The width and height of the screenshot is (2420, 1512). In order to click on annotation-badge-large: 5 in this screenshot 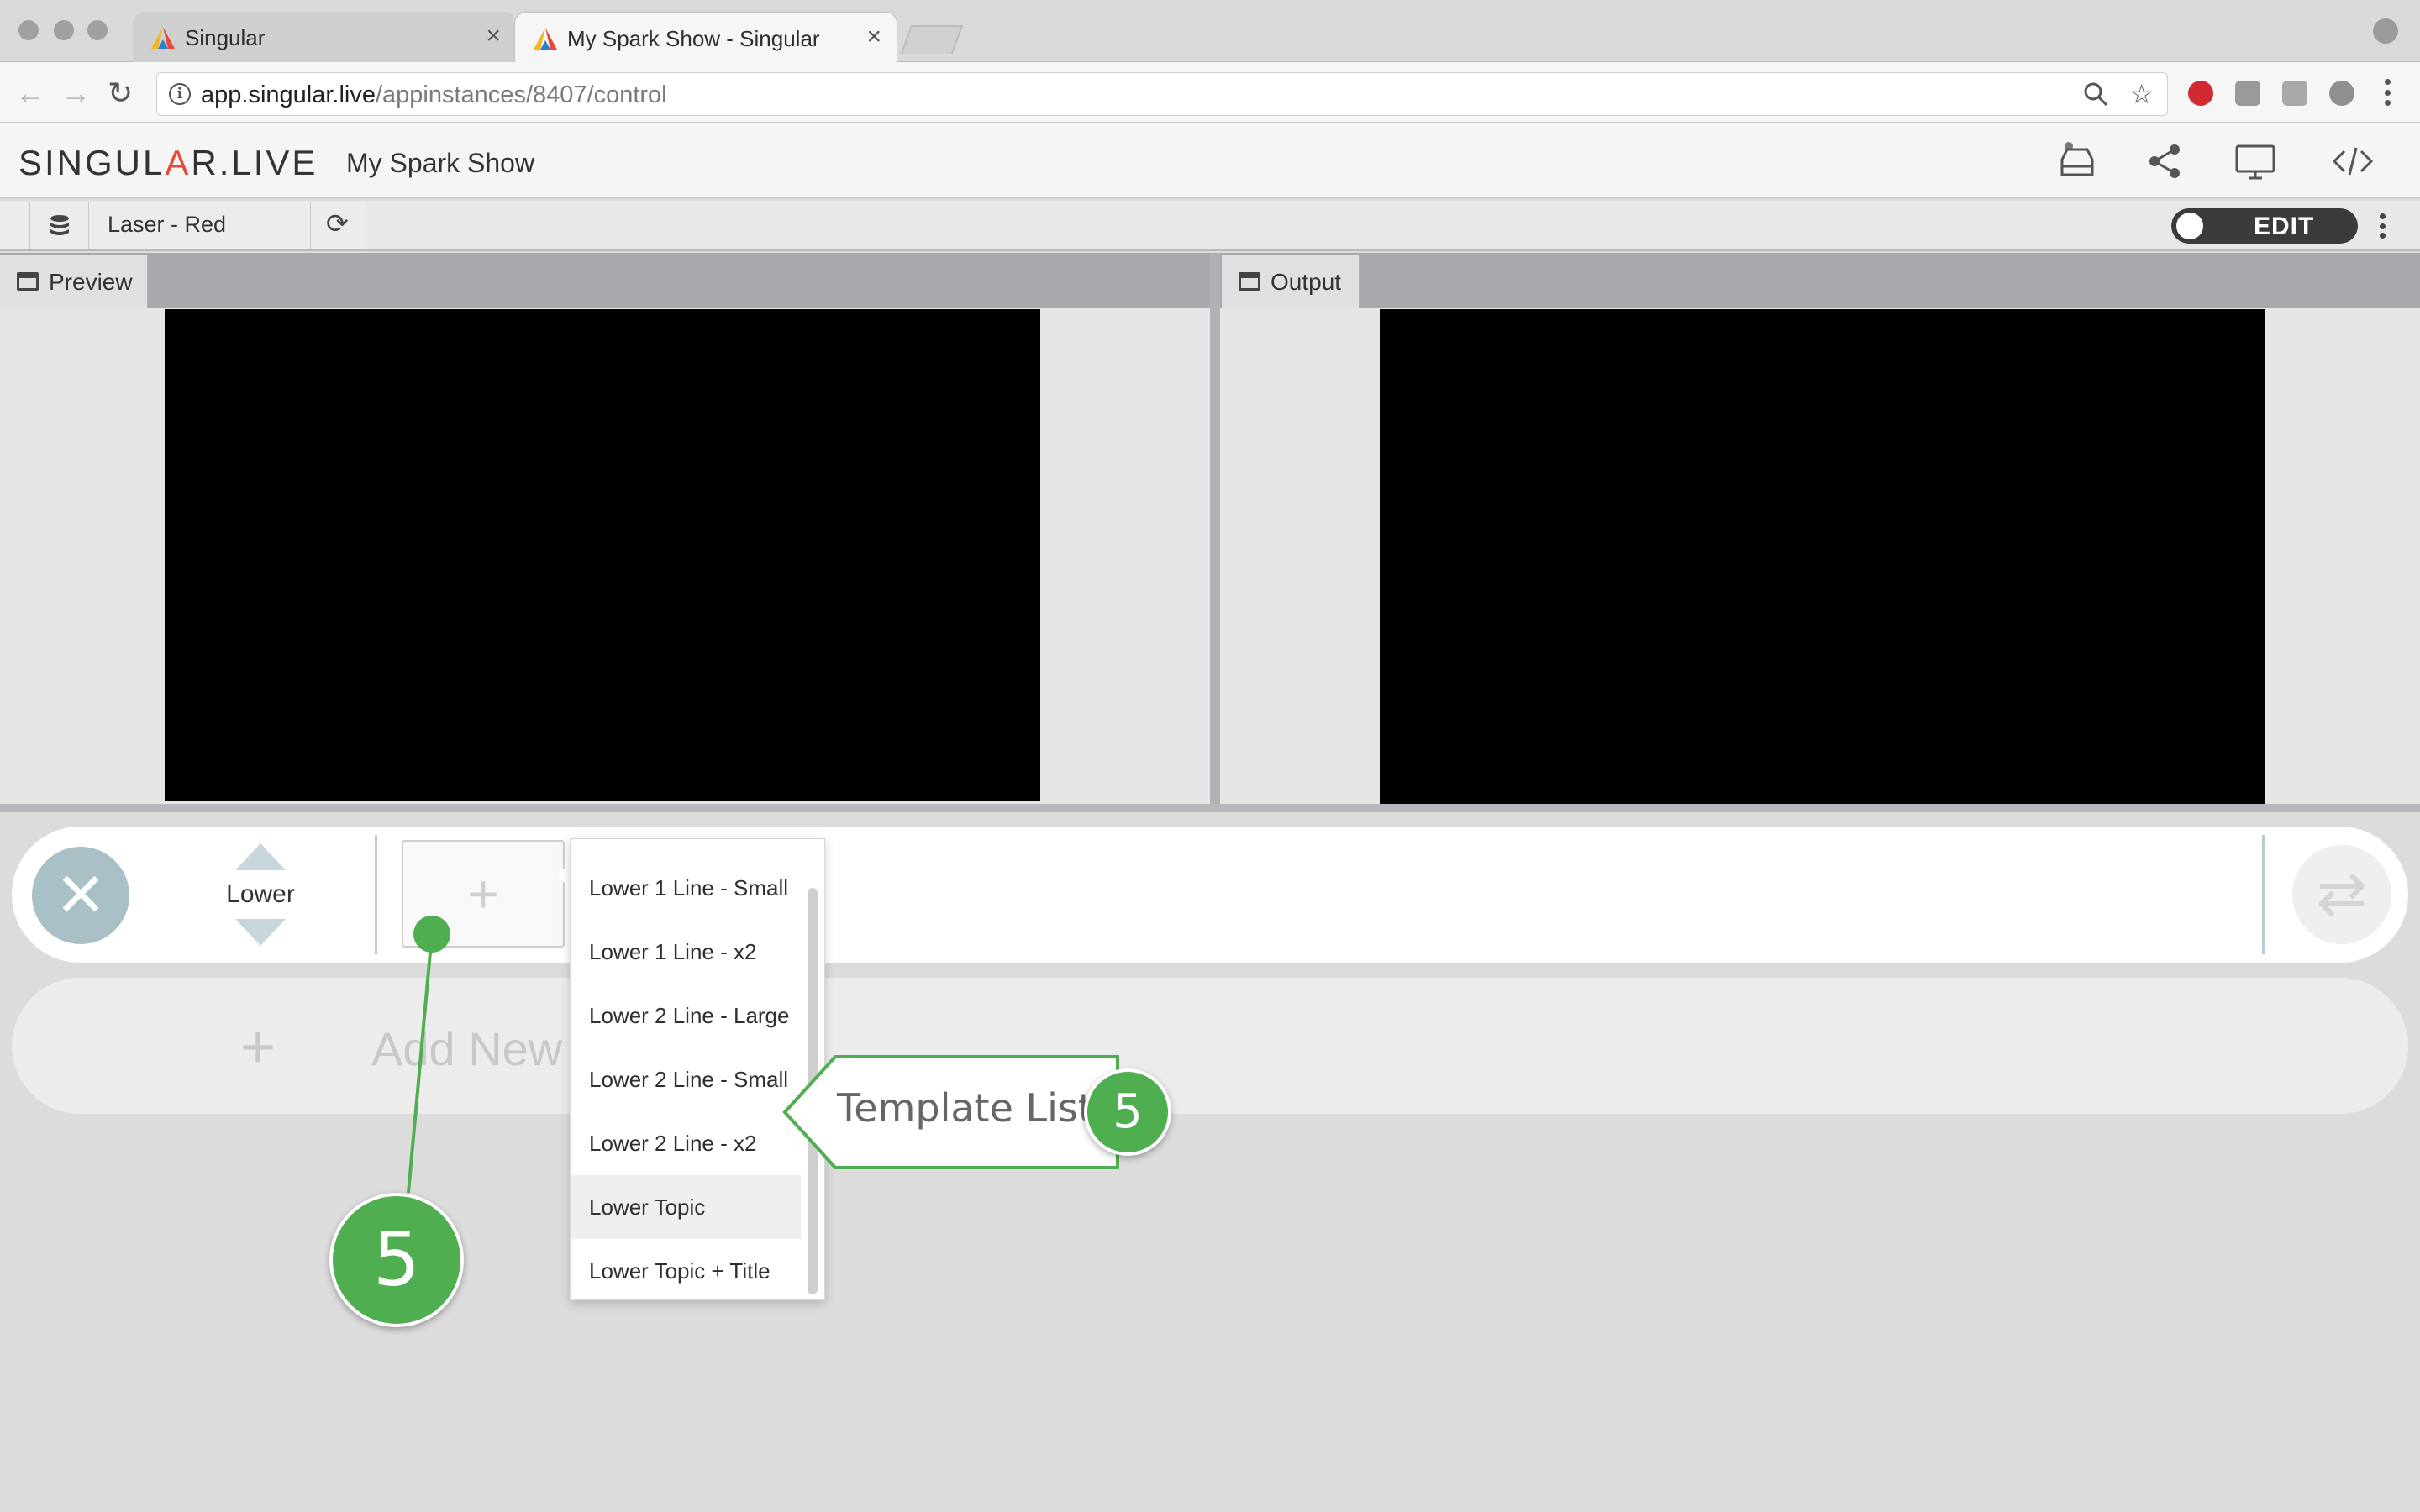, I will do `click(397, 1260)`.